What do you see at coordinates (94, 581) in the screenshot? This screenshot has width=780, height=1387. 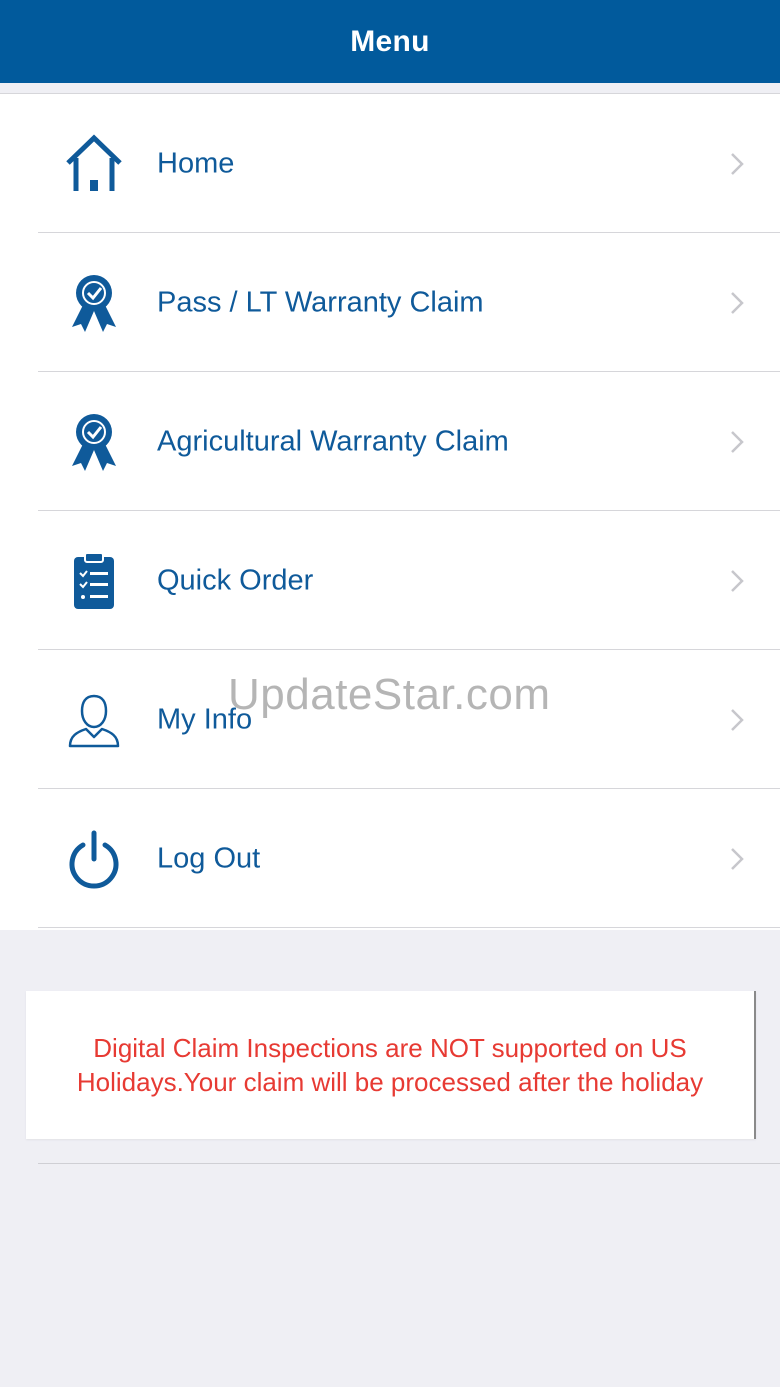 I see `clipboard-checklist-icon` at bounding box center [94, 581].